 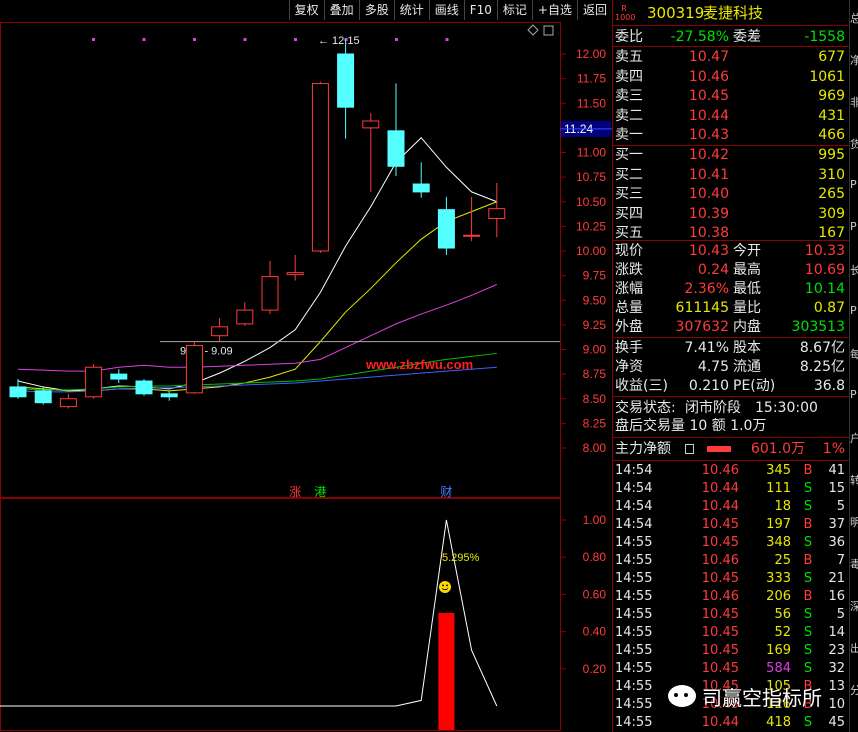 I want to click on tick-row: 14:55 10.45 169 S 23, so click(x=731, y=651).